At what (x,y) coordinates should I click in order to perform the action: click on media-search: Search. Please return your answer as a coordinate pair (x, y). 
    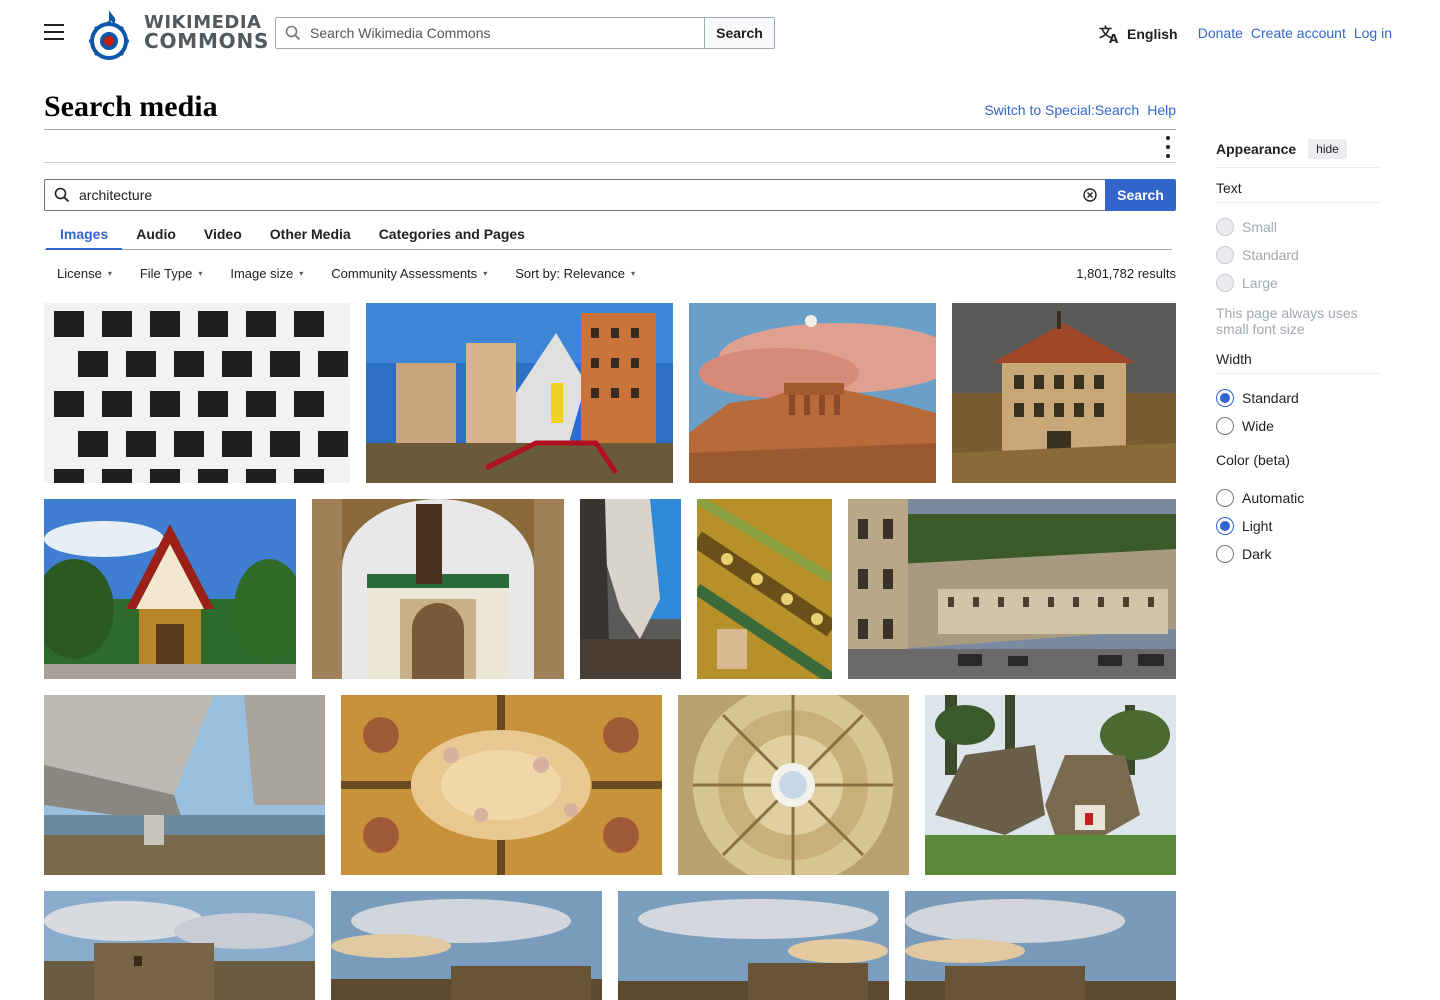
    Looking at the image, I should click on (610, 195).